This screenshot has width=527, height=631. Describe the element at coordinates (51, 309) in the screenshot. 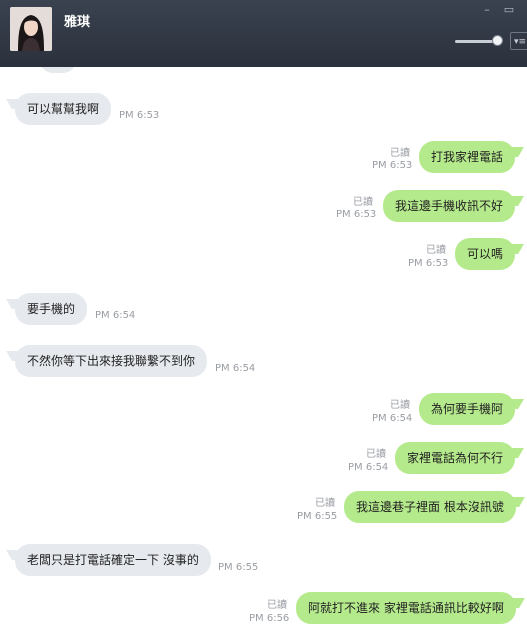

I see `message-bubble-incoming: 要手機的` at that location.